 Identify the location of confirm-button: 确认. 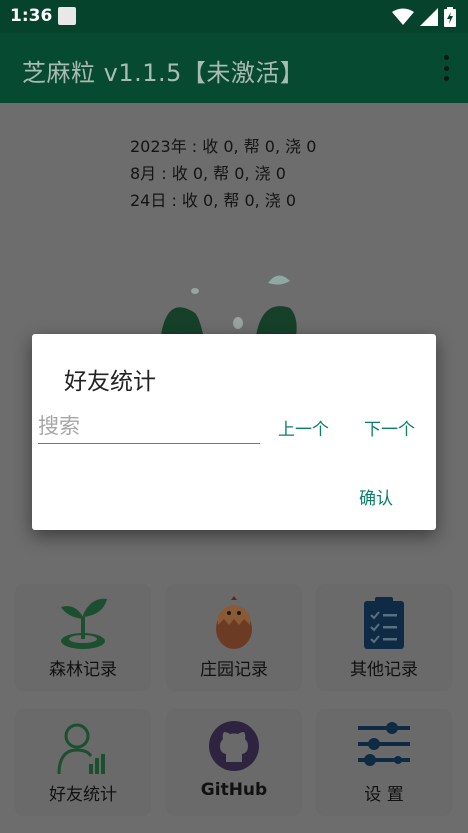
(376, 496).